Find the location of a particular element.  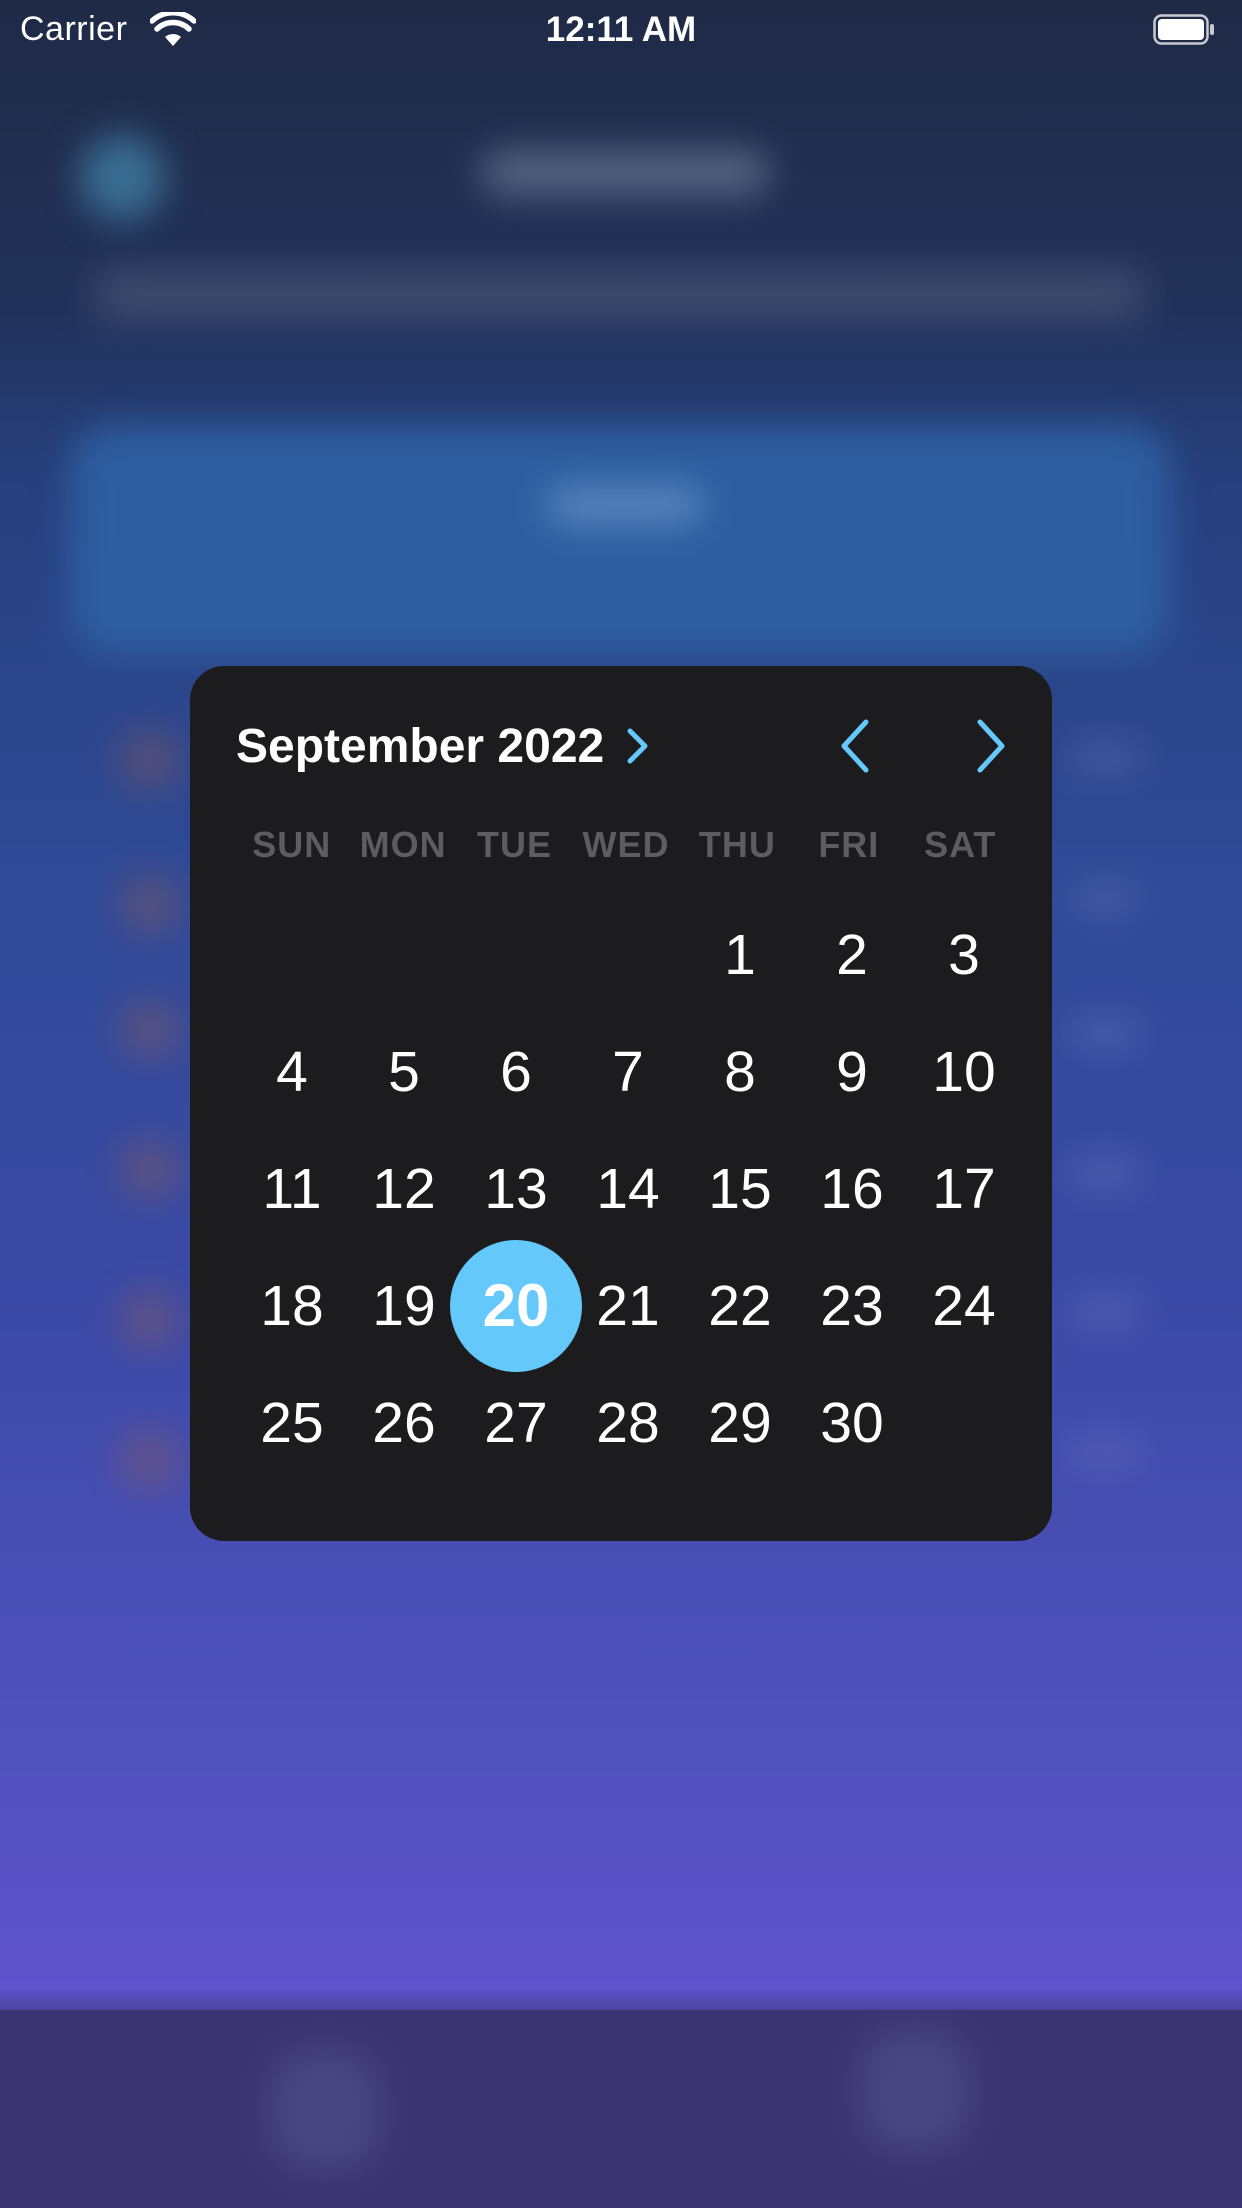

background-avatar is located at coordinates (122, 177).